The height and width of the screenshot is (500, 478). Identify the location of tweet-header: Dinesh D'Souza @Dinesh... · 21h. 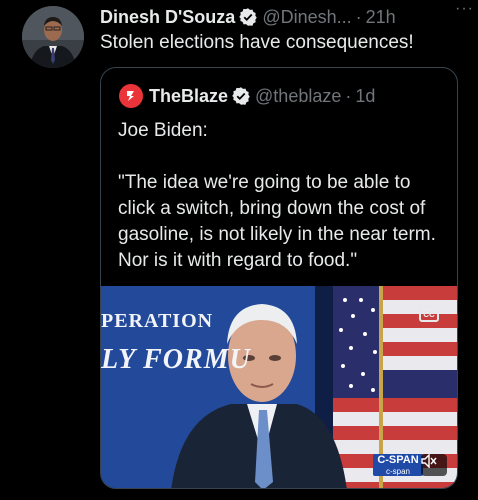
(285, 17).